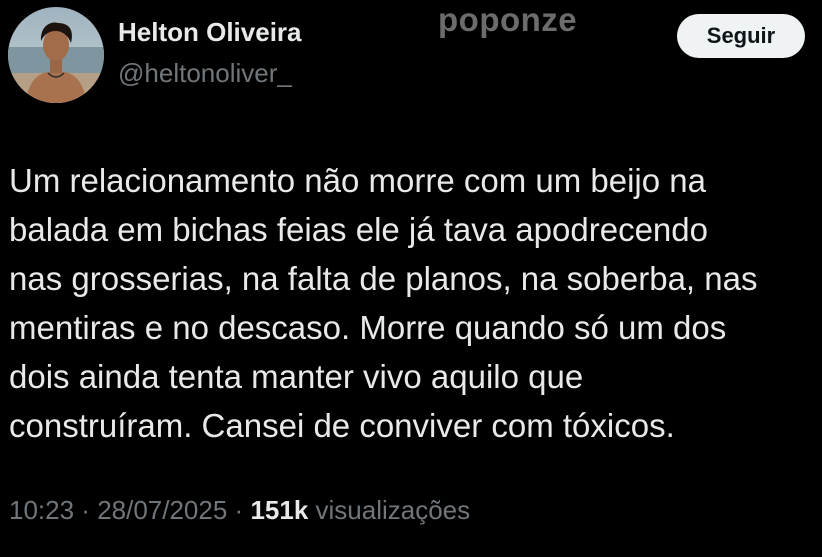  Describe the element at coordinates (508, 19) in the screenshot. I see `watermark: poponze` at that location.